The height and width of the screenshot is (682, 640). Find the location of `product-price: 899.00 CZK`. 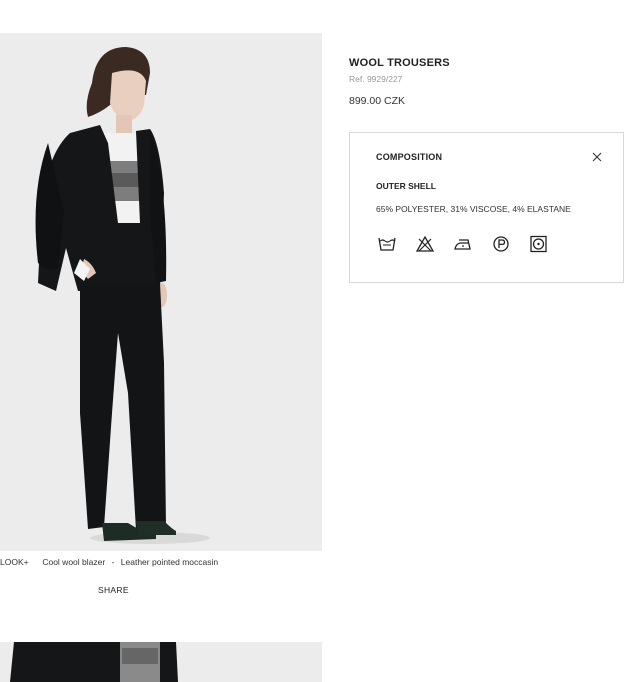

product-price: 899.00 CZK is located at coordinates (377, 101).